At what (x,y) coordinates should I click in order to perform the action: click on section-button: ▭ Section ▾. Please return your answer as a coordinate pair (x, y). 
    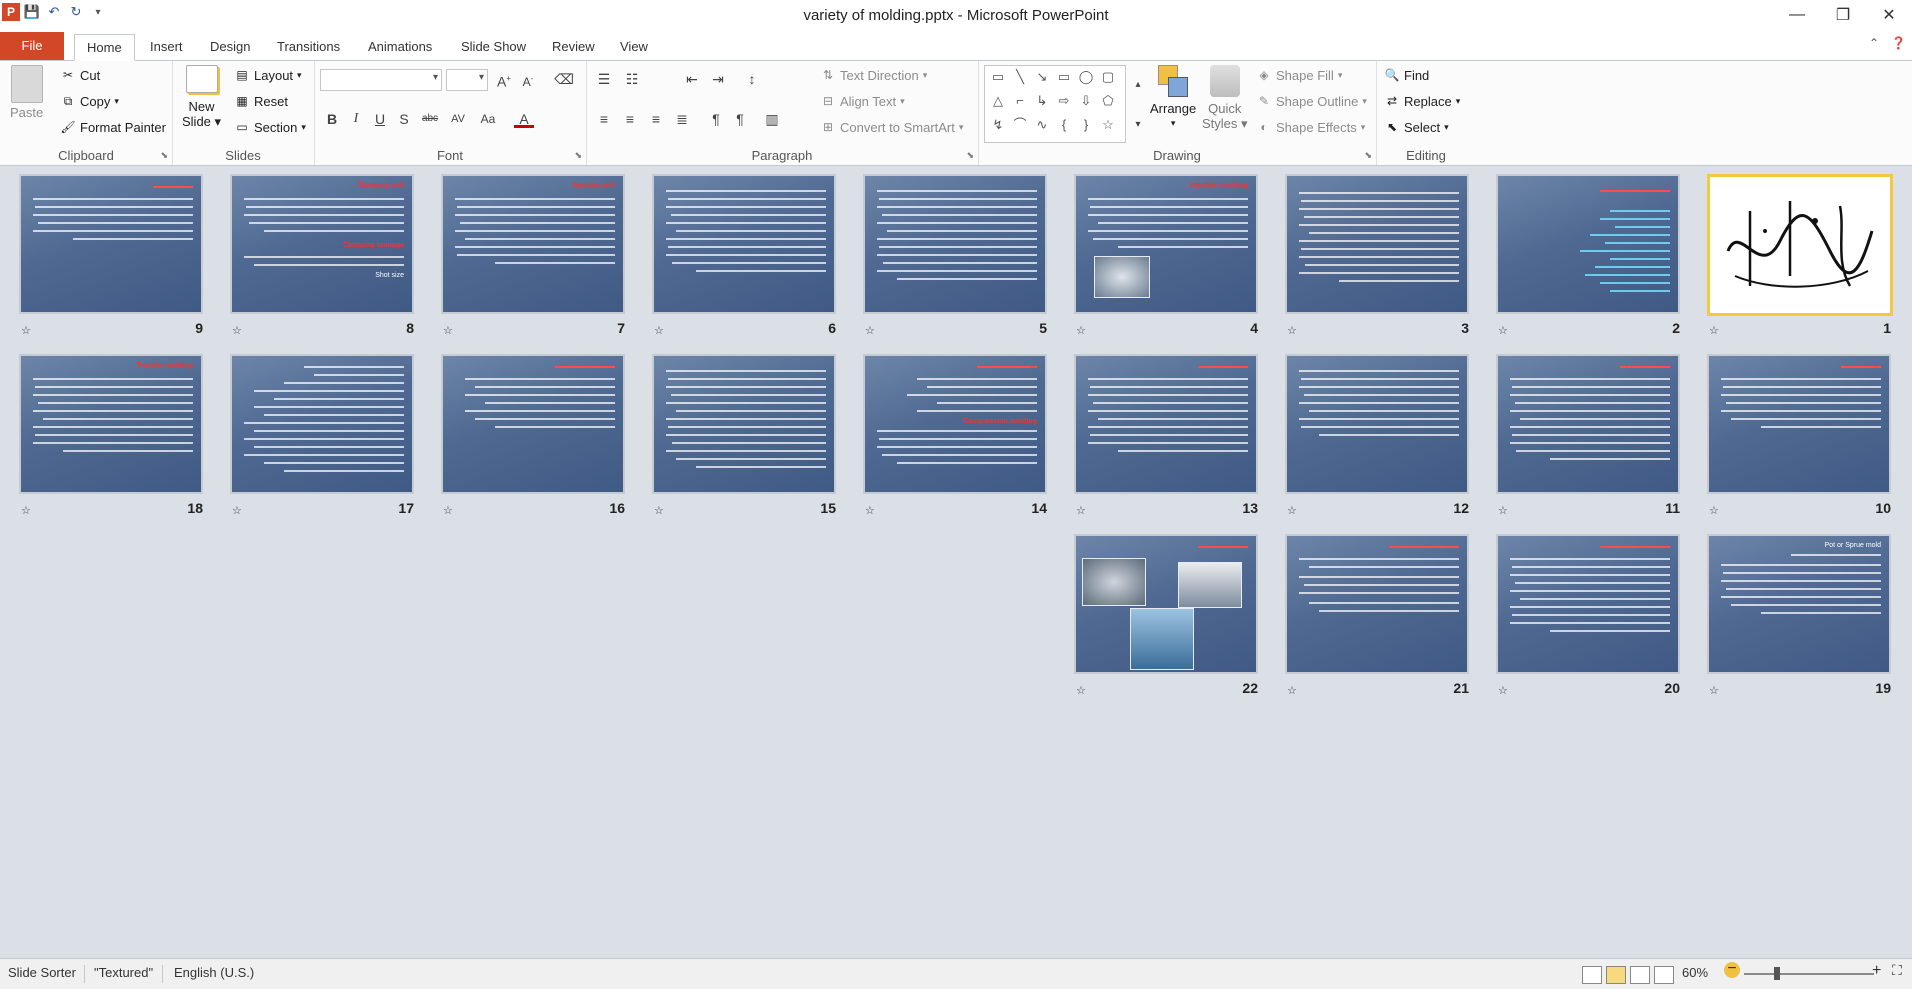
    Looking at the image, I should click on (270, 127).